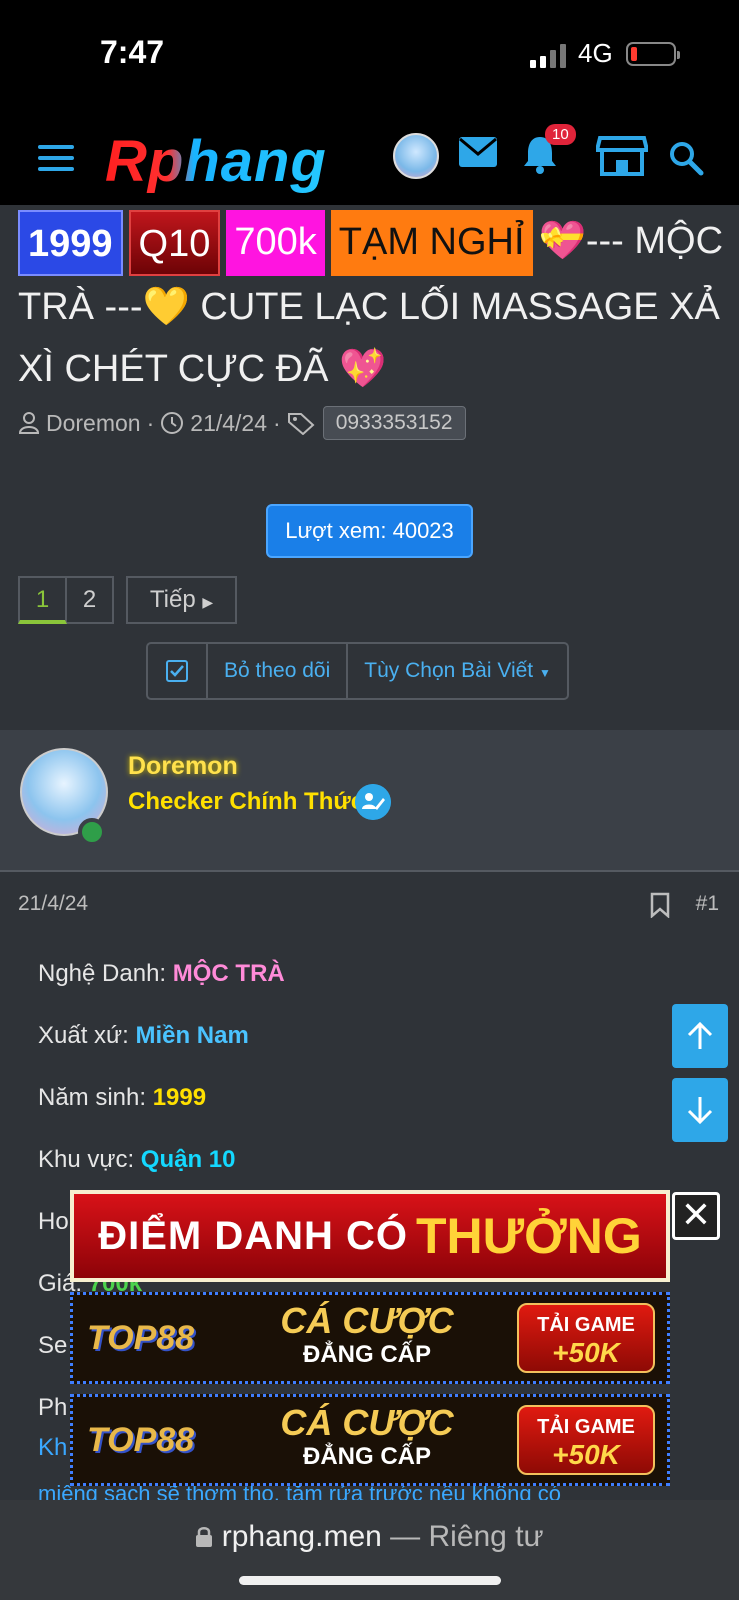 This screenshot has height=1600, width=739. Describe the element at coordinates (373, 802) in the screenshot. I see `verified-checker-icon` at that location.